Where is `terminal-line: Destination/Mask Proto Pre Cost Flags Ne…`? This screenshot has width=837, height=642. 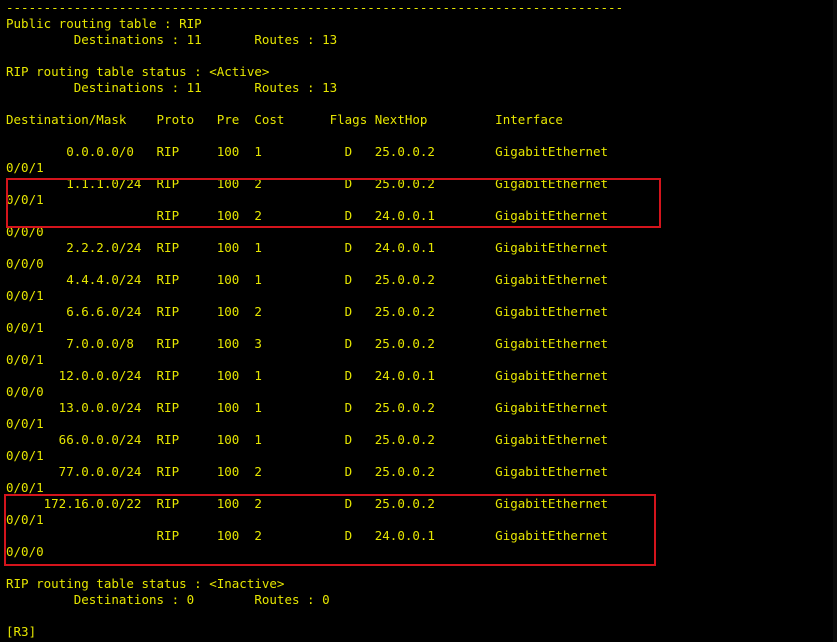
terminal-line: Destination/Mask Proto Pre Cost Flags Ne… is located at coordinates (284, 119).